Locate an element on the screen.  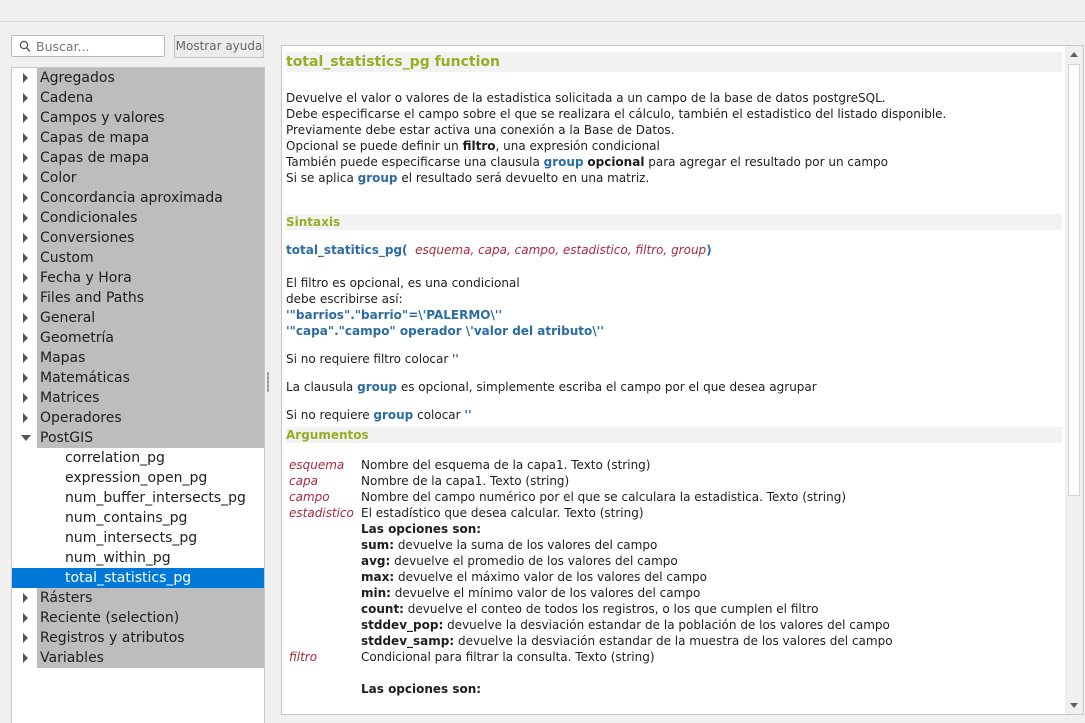
options-heading: Las opciones son: is located at coordinates (421, 689).